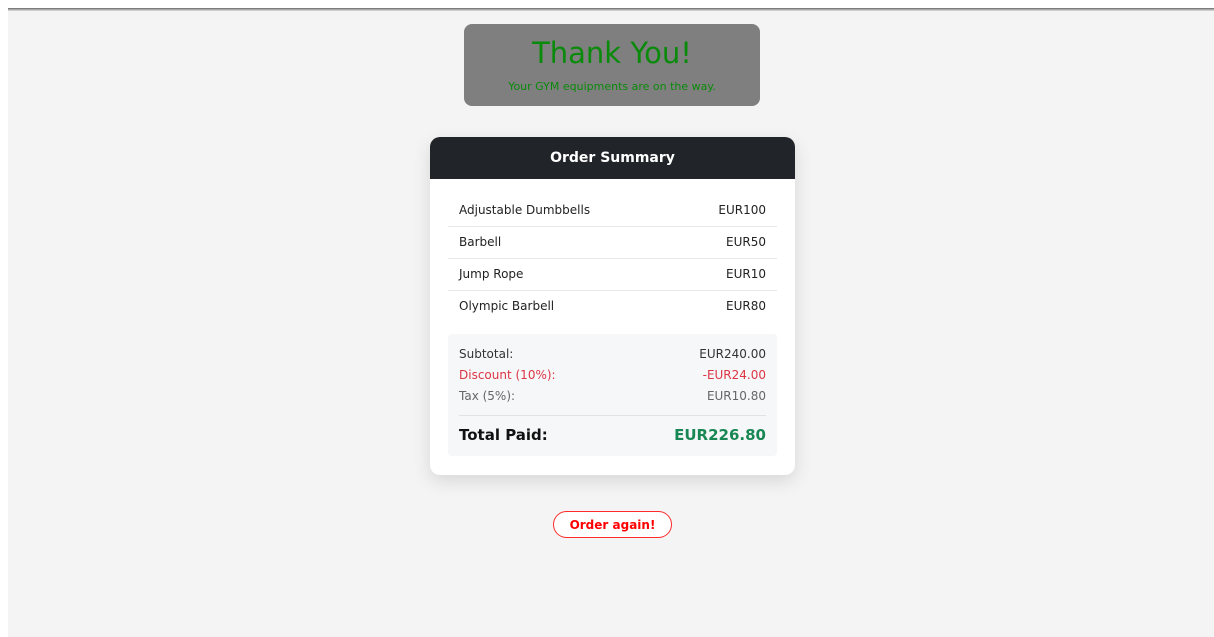 This screenshot has width=1214, height=637. Describe the element at coordinates (612, 243) in the screenshot. I see `list-item: Barbell EUR50` at that location.